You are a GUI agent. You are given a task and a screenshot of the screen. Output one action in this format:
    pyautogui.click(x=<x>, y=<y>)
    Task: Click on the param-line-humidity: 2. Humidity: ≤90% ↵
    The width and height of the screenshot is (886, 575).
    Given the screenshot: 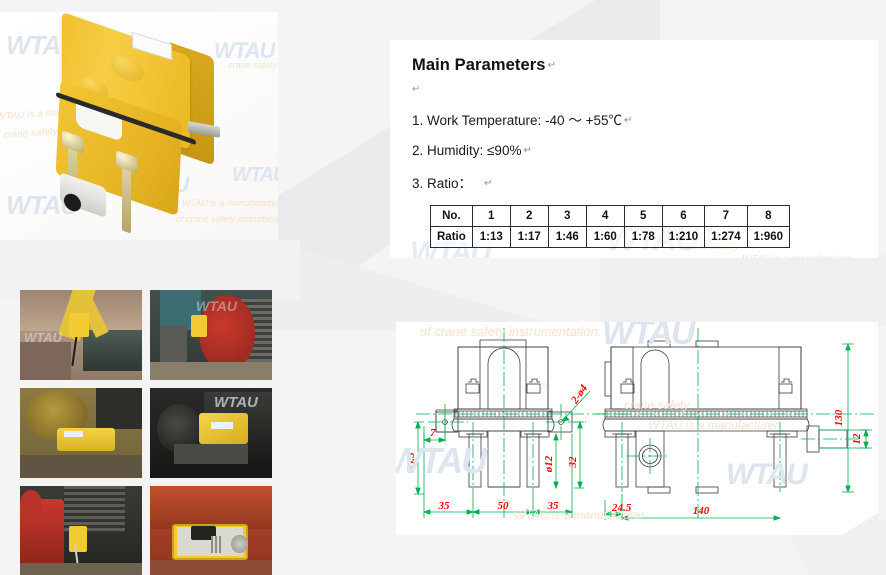 What is the action you would take?
    pyautogui.click(x=636, y=150)
    